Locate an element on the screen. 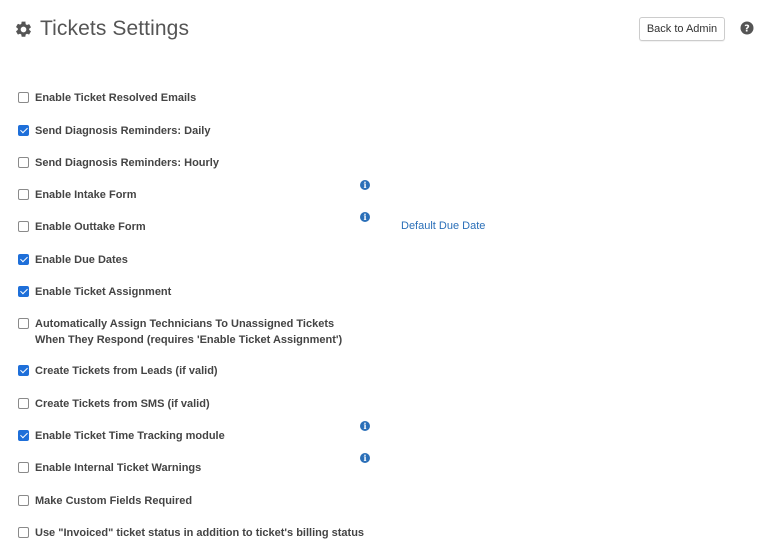 The width and height of the screenshot is (768, 558). setting-row: Send Diagnosis Reminders: Daily is located at coordinates (191, 131).